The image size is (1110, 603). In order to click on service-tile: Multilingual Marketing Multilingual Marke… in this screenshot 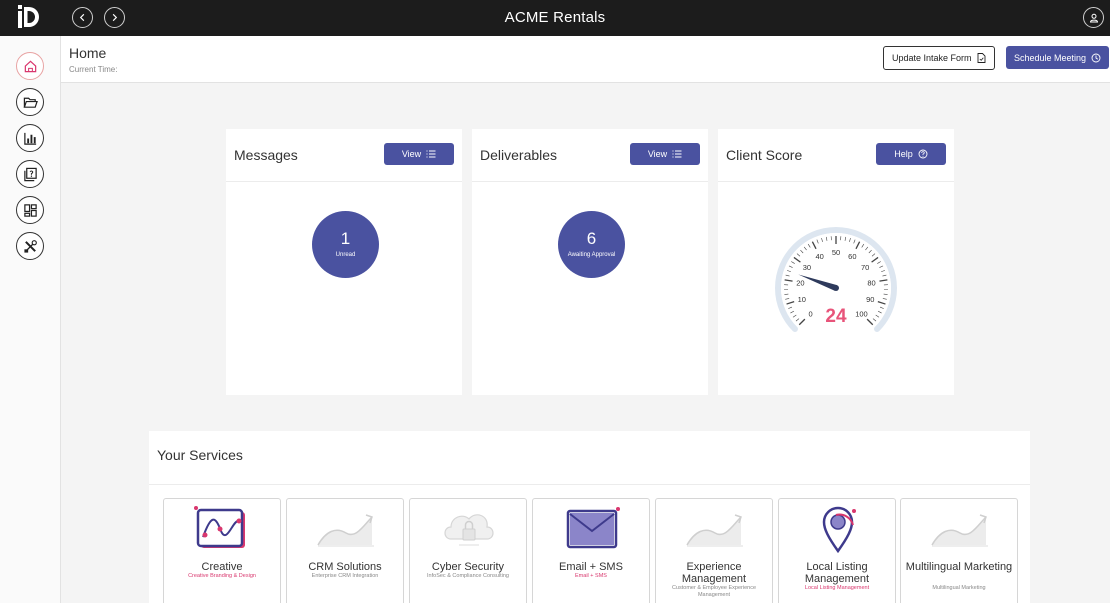, I will do `click(959, 550)`.